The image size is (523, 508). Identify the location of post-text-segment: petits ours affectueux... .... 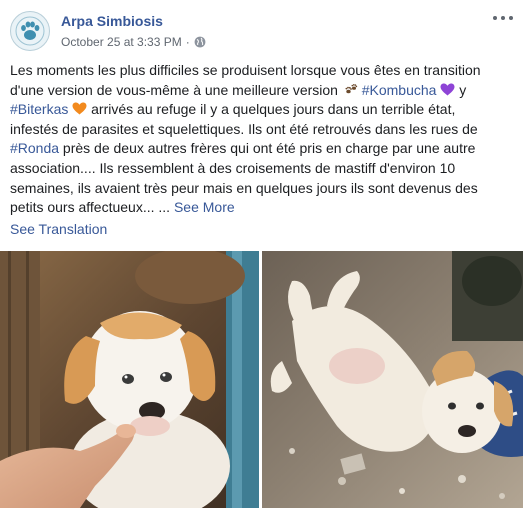
(92, 207).